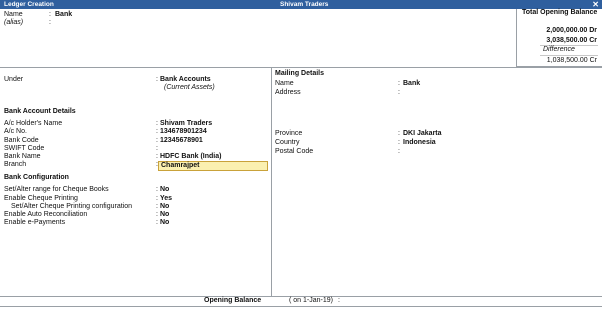 This screenshot has width=602, height=312. I want to click on address-label: Address, so click(288, 92).